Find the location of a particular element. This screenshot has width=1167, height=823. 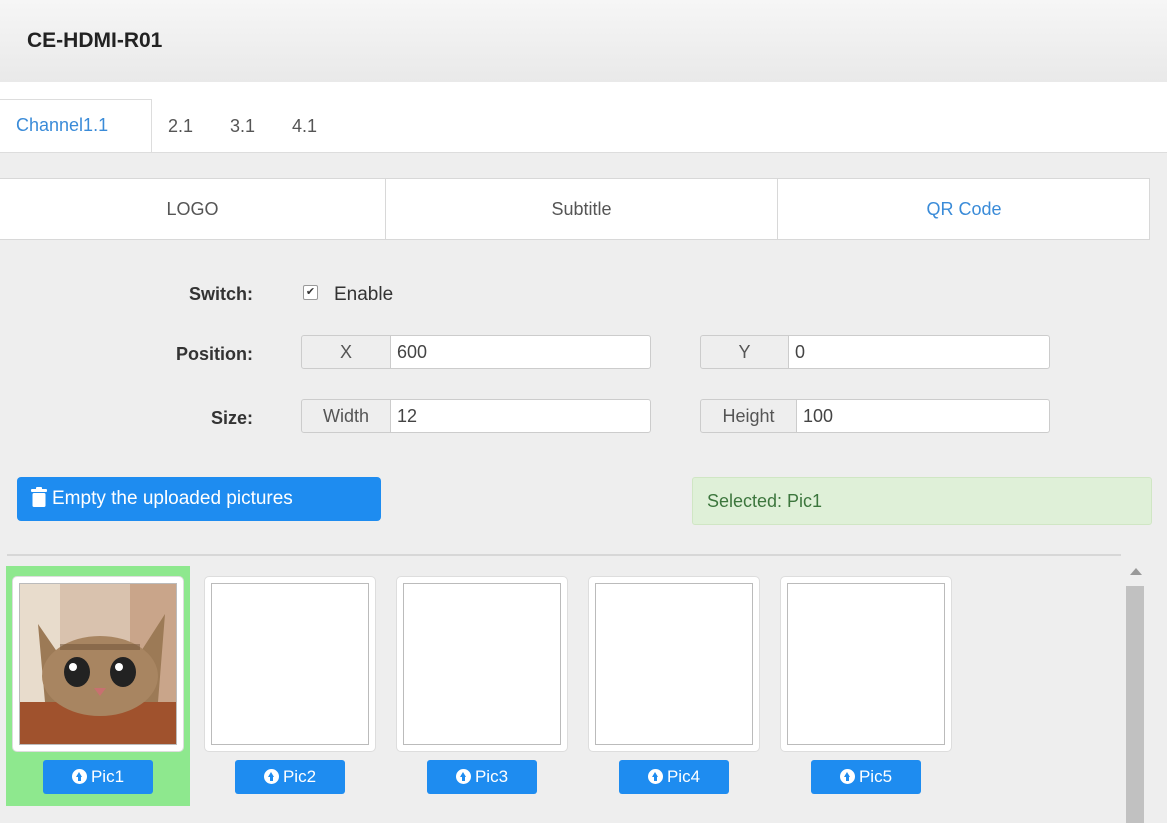

pic-slot-2: Pic2 is located at coordinates (290, 686).